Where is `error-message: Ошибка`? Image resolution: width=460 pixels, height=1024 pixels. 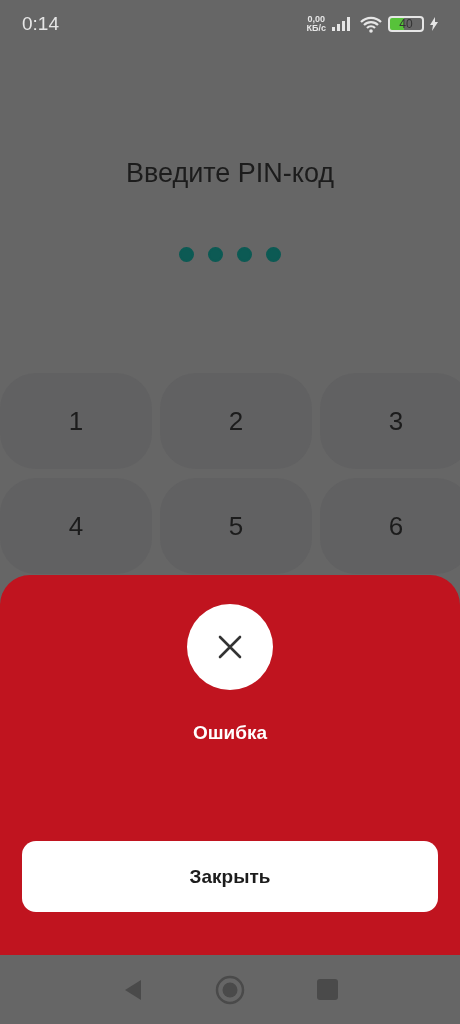
error-message: Ошибка is located at coordinates (230, 733).